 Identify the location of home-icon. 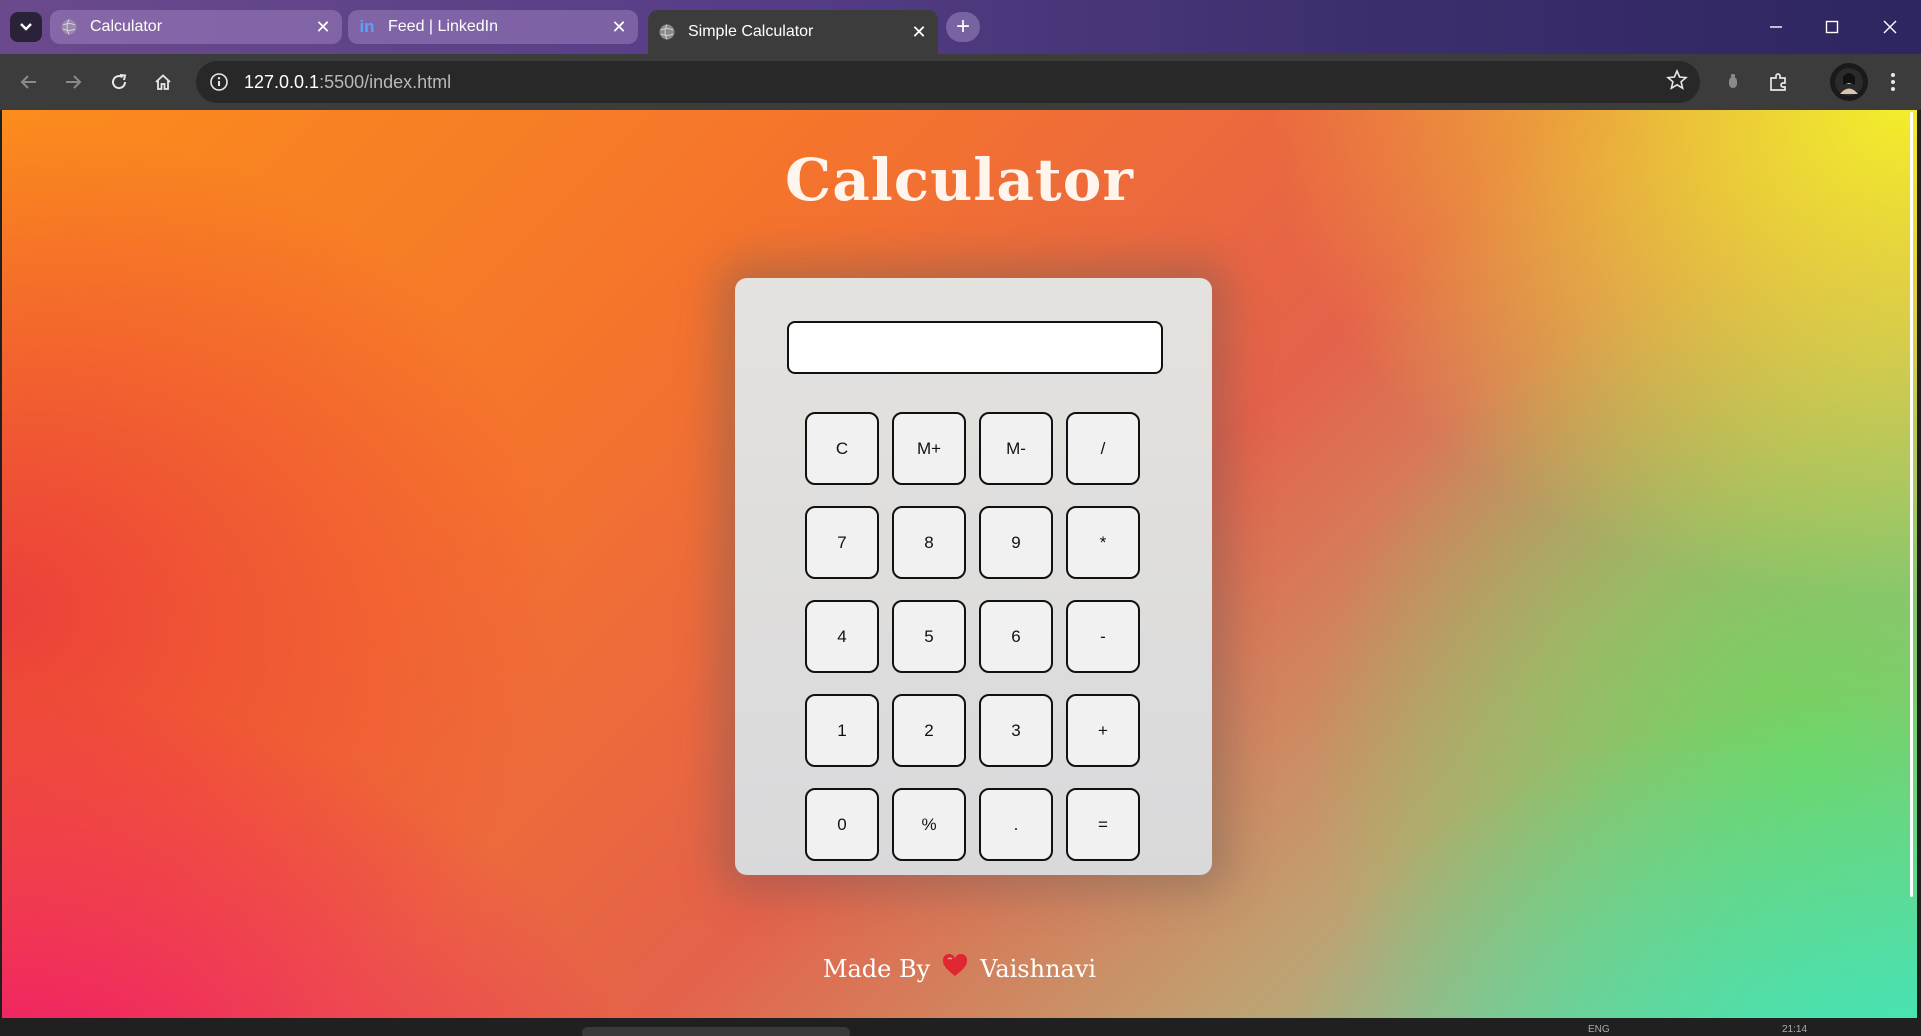
(163, 82).